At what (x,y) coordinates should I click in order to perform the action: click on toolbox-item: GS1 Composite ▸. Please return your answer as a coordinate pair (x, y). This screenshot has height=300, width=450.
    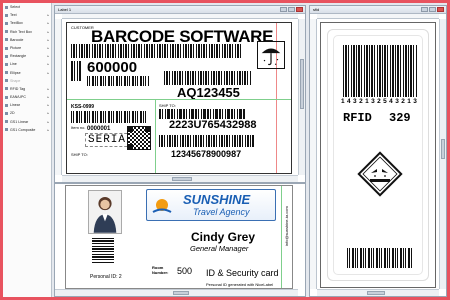
    Looking at the image, I should click on (27, 130).